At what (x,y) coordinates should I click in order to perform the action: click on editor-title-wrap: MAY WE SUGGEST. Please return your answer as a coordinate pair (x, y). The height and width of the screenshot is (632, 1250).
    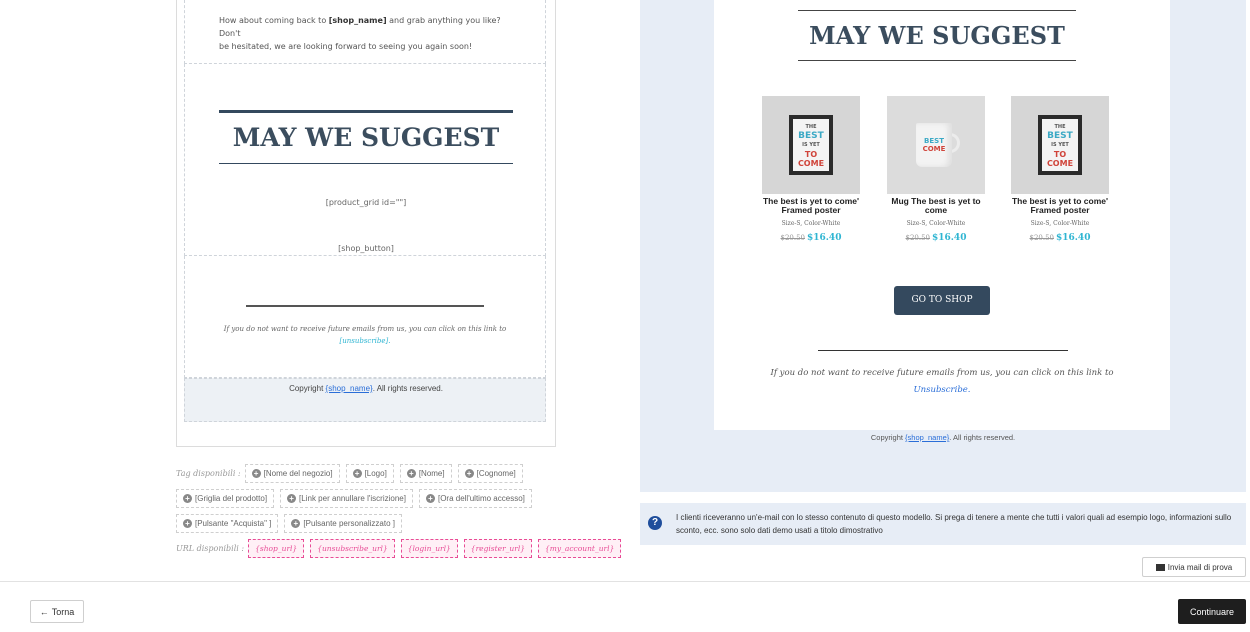
    Looking at the image, I should click on (366, 137).